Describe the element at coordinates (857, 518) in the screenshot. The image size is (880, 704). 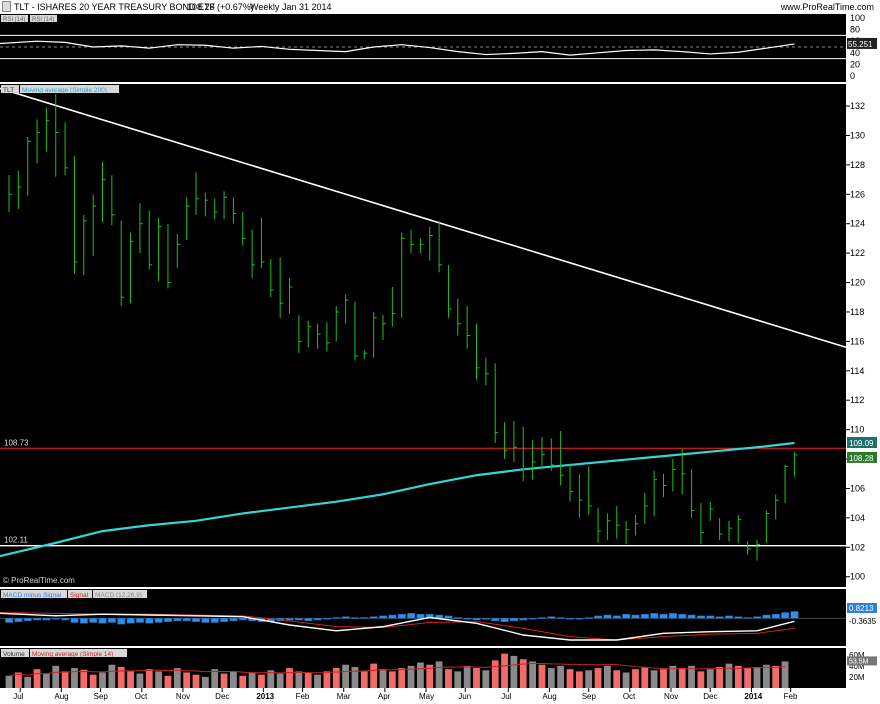
I see `price-tick-label: 104` at that location.